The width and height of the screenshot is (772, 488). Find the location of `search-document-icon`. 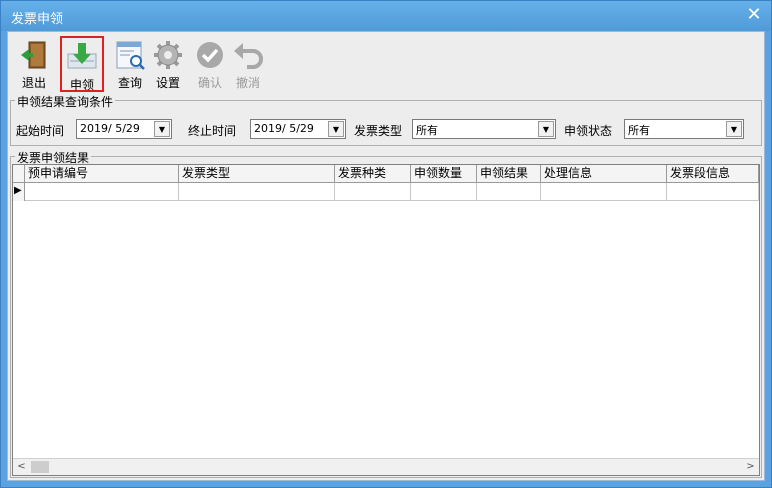

search-document-icon is located at coordinates (130, 55).